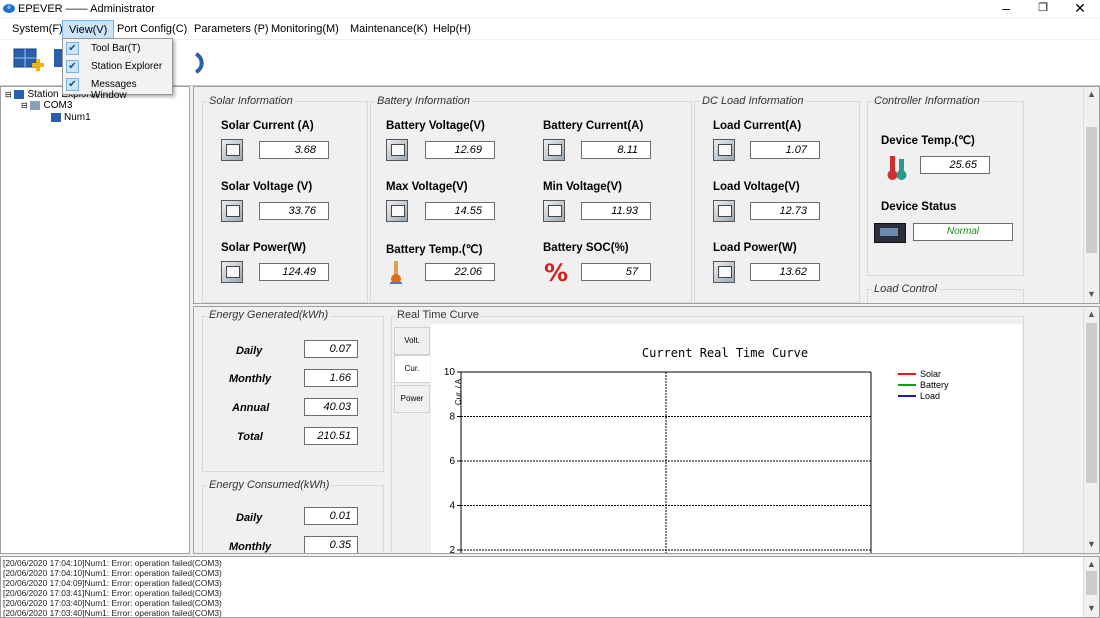  I want to click on y-tick-label: 10, so click(450, 372).